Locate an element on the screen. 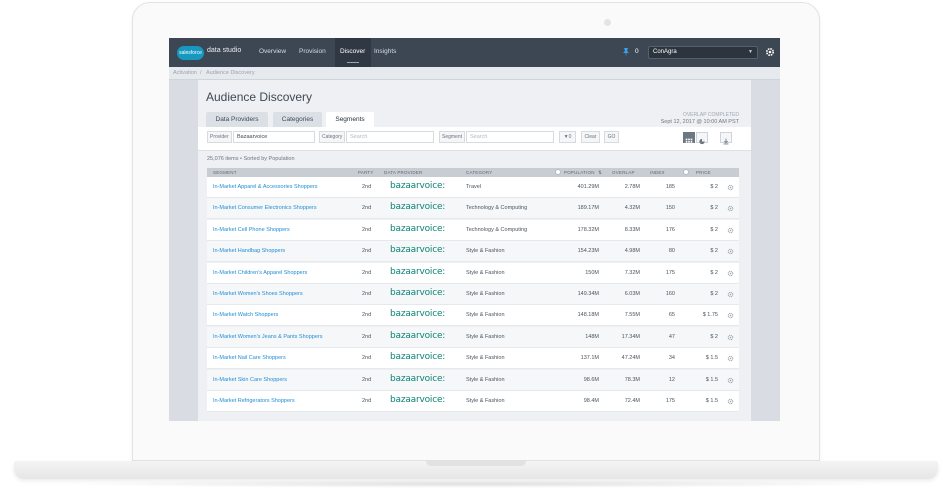 This screenshot has width=952, height=497. provider-filter-input: Bazaarvoice is located at coordinates (274, 137).